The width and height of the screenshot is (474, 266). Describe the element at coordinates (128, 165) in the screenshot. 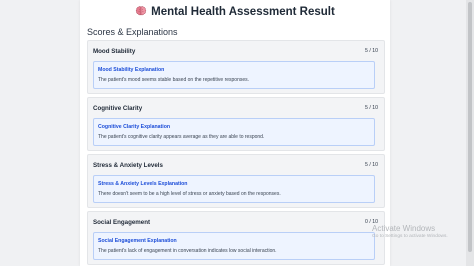

I see `category-name: Stress & Anxiety Levels` at that location.